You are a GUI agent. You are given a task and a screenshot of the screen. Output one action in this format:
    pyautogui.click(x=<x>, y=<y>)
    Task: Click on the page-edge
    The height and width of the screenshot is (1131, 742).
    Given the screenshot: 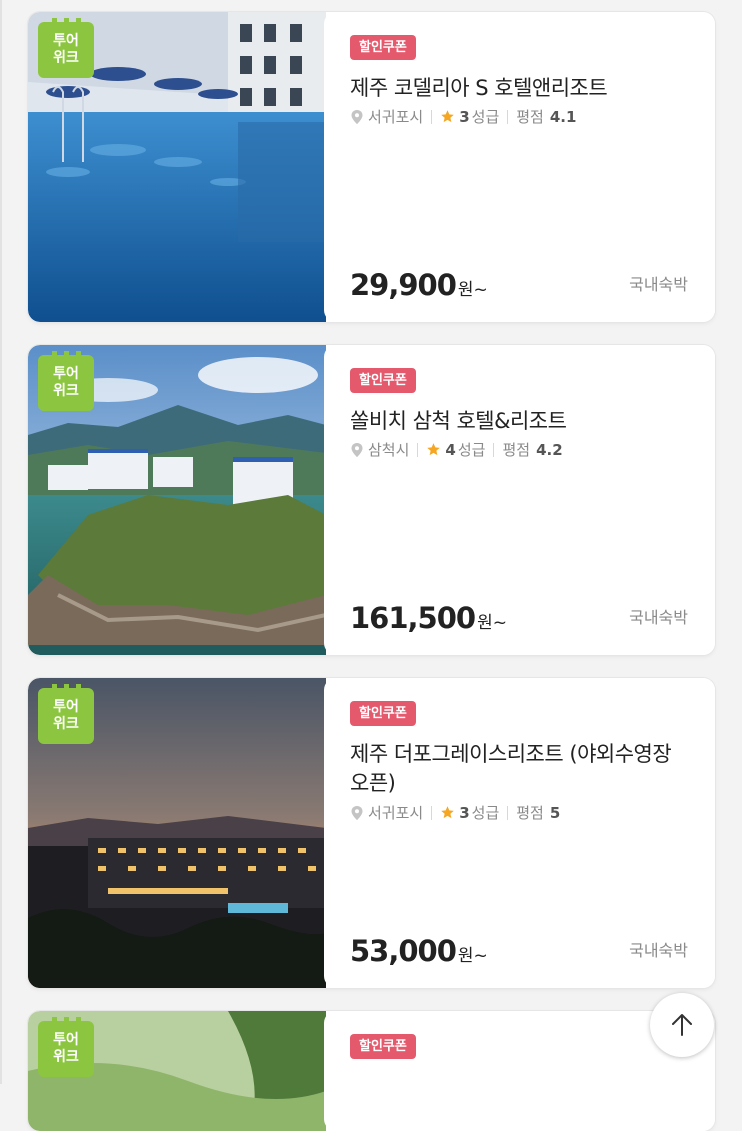 What is the action you would take?
    pyautogui.click(x=1, y=542)
    